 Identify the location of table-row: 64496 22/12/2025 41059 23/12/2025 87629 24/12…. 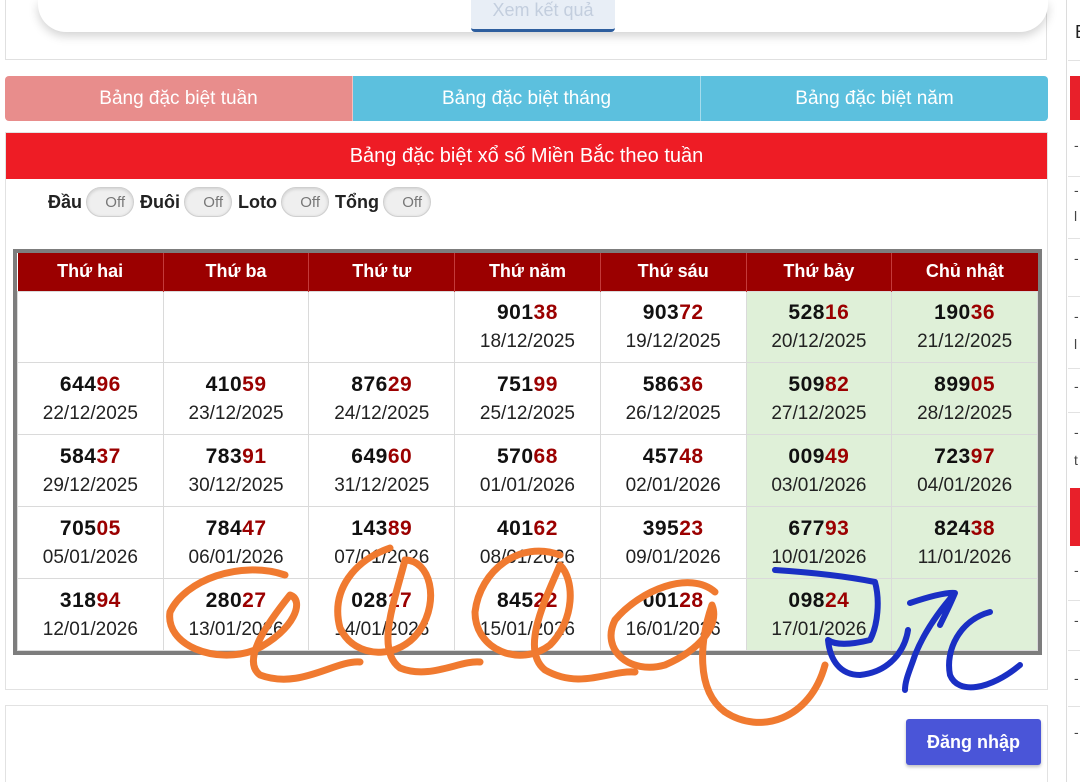
(527, 399).